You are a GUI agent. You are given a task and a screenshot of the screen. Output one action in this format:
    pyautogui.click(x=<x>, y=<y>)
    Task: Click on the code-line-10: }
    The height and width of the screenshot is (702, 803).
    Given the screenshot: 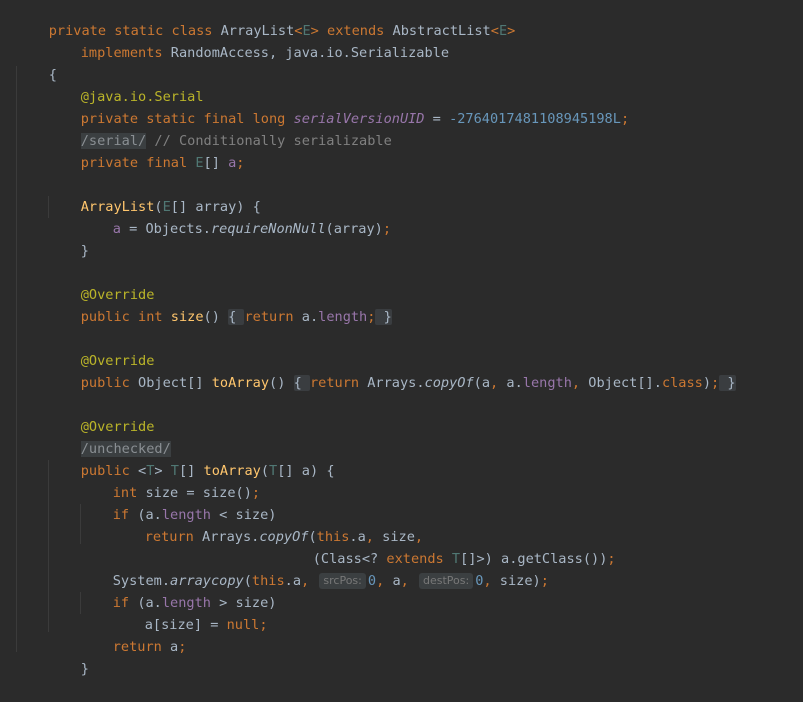 What is the action you would take?
    pyautogui.click(x=425, y=238)
    